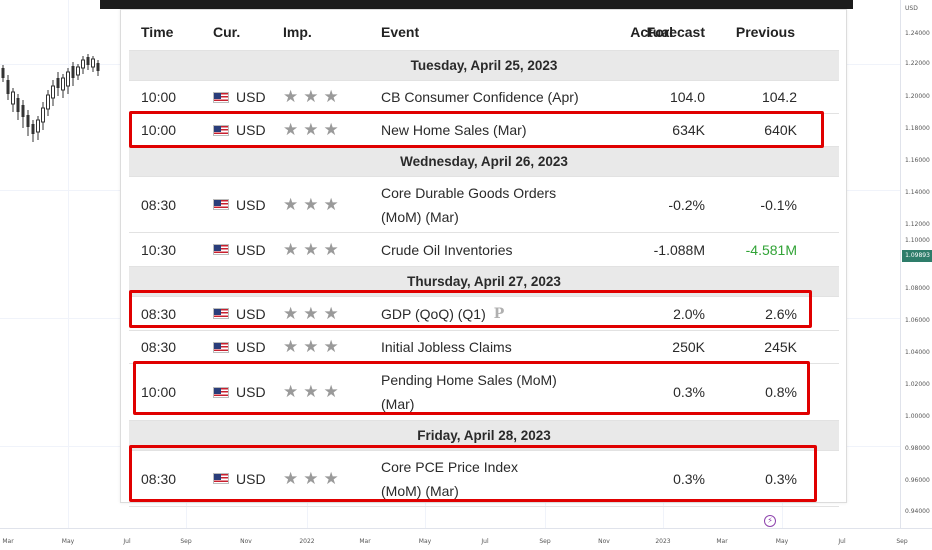 The image size is (932, 550). What do you see at coordinates (425, 541) in the screenshot?
I see `time-tick: May` at bounding box center [425, 541].